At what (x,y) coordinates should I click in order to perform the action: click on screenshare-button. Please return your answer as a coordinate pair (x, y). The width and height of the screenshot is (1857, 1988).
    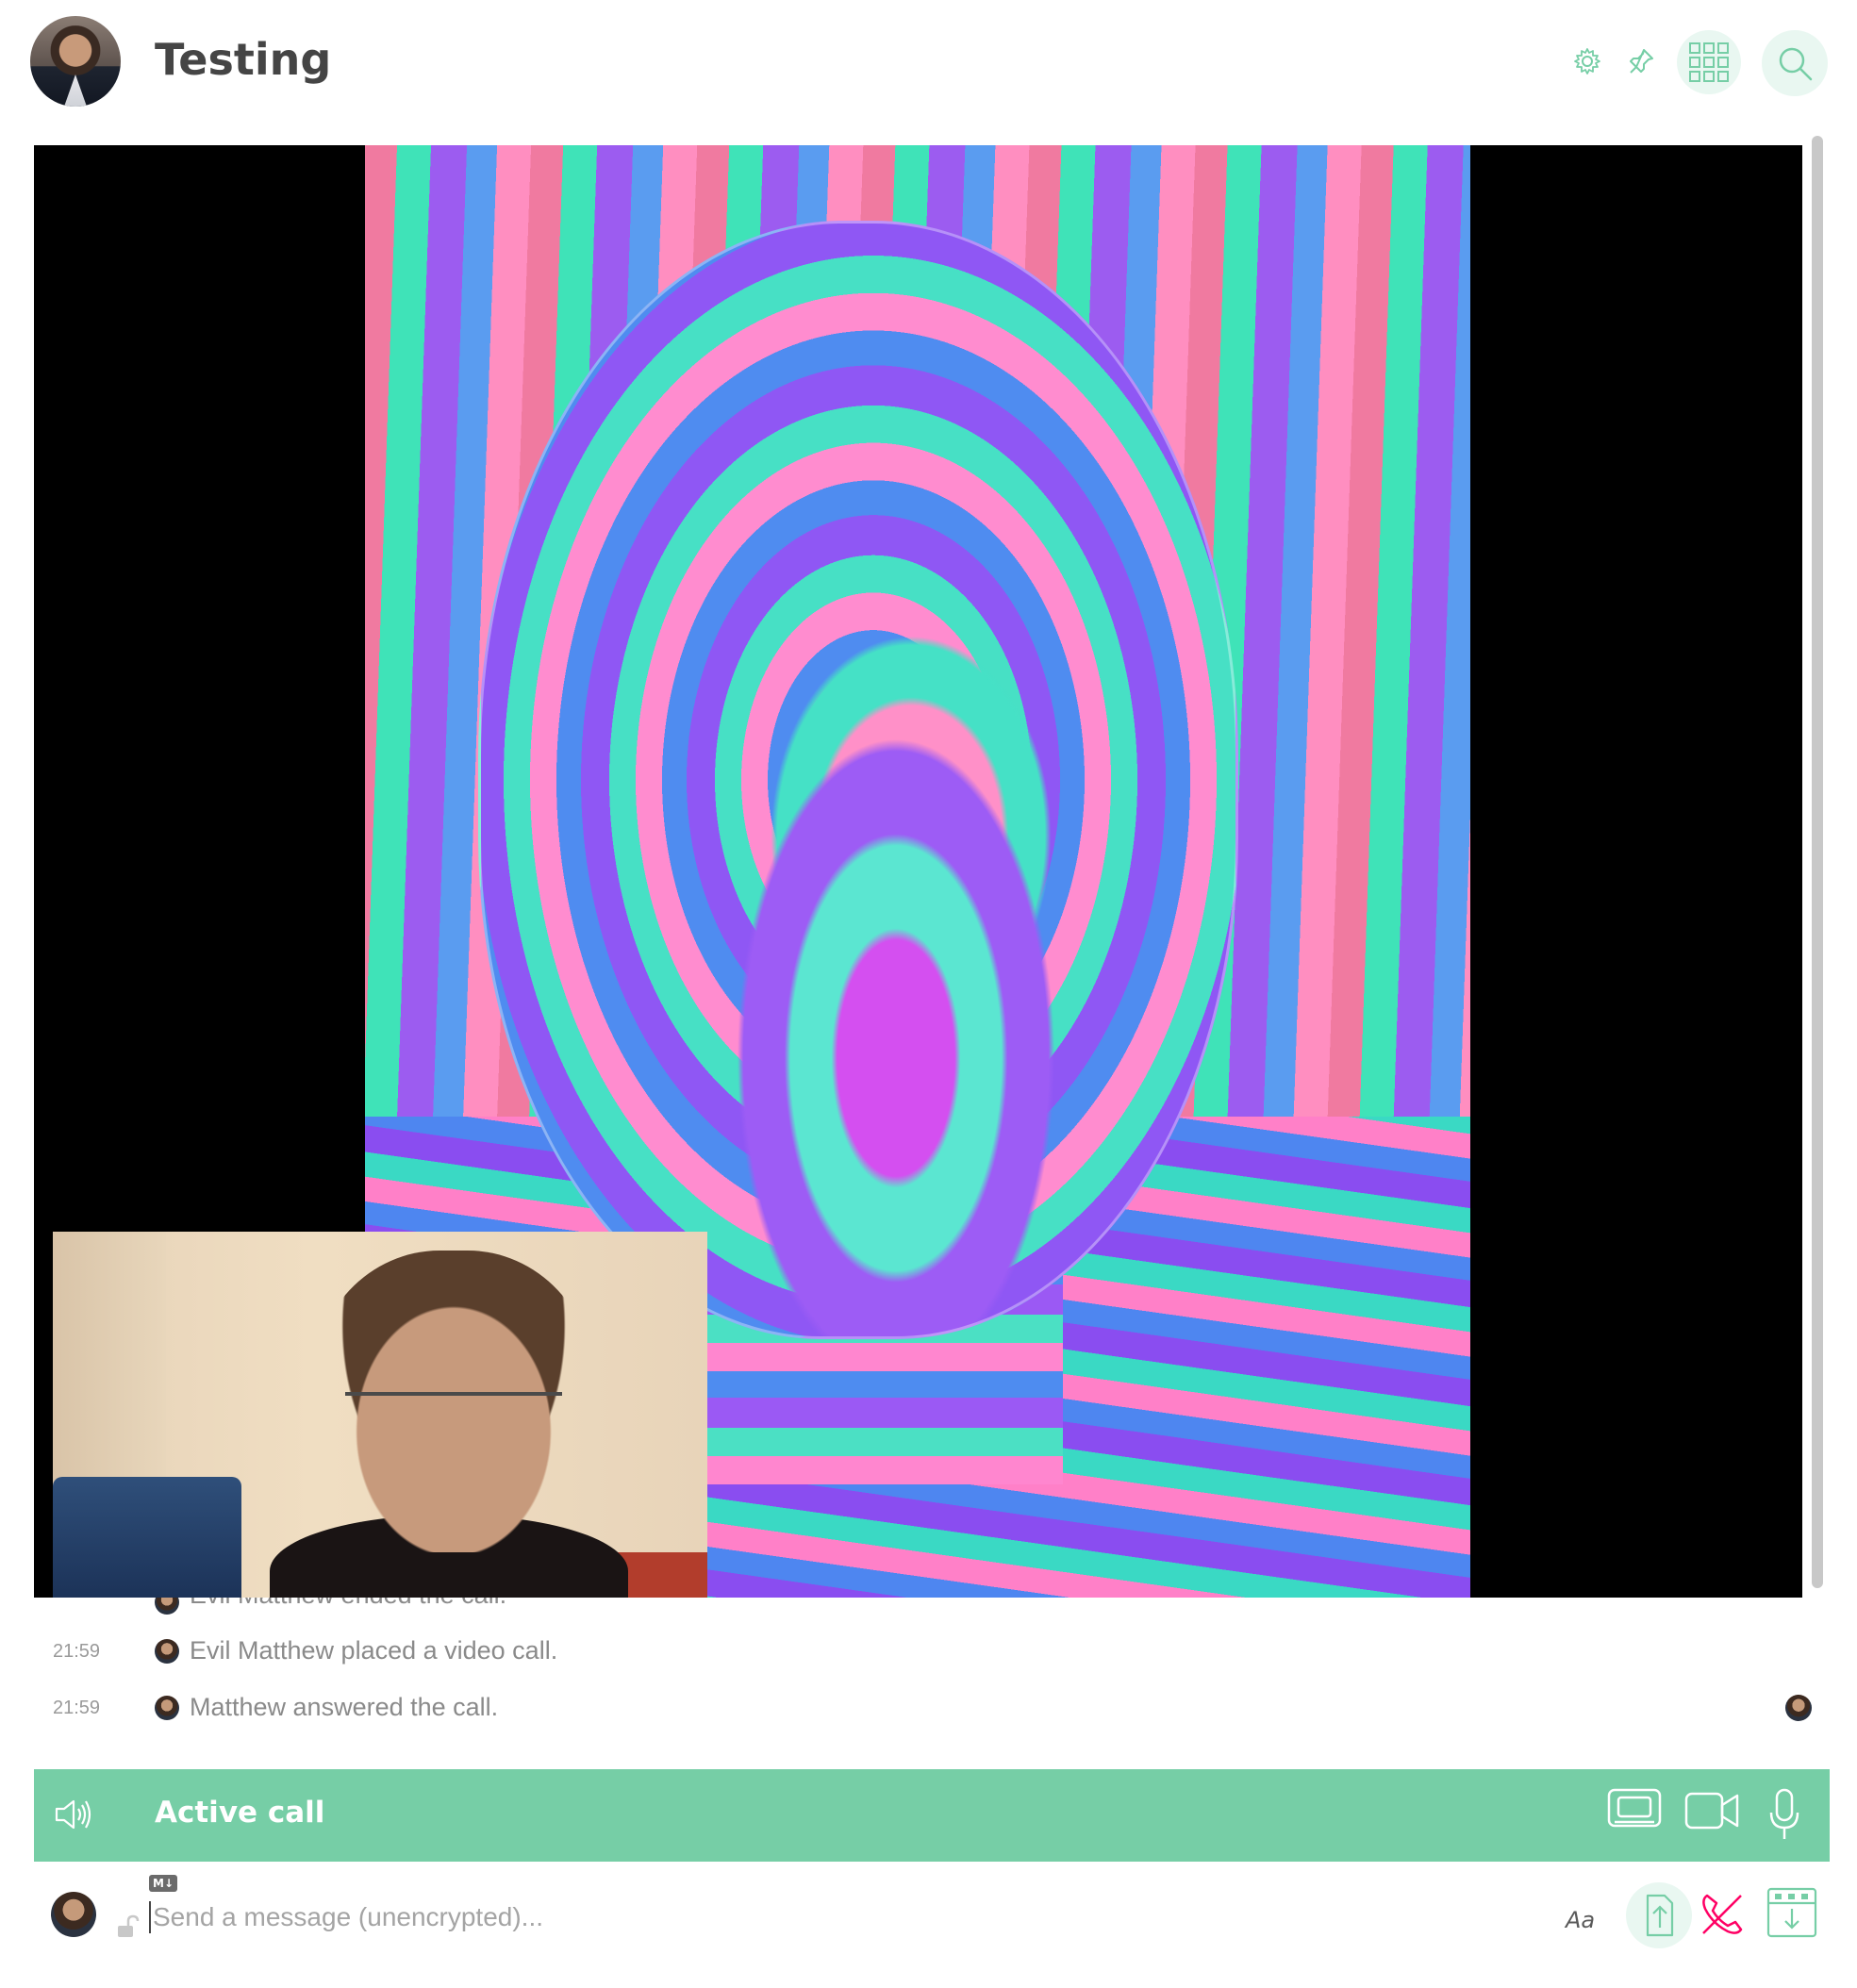
    Looking at the image, I should click on (1634, 1812).